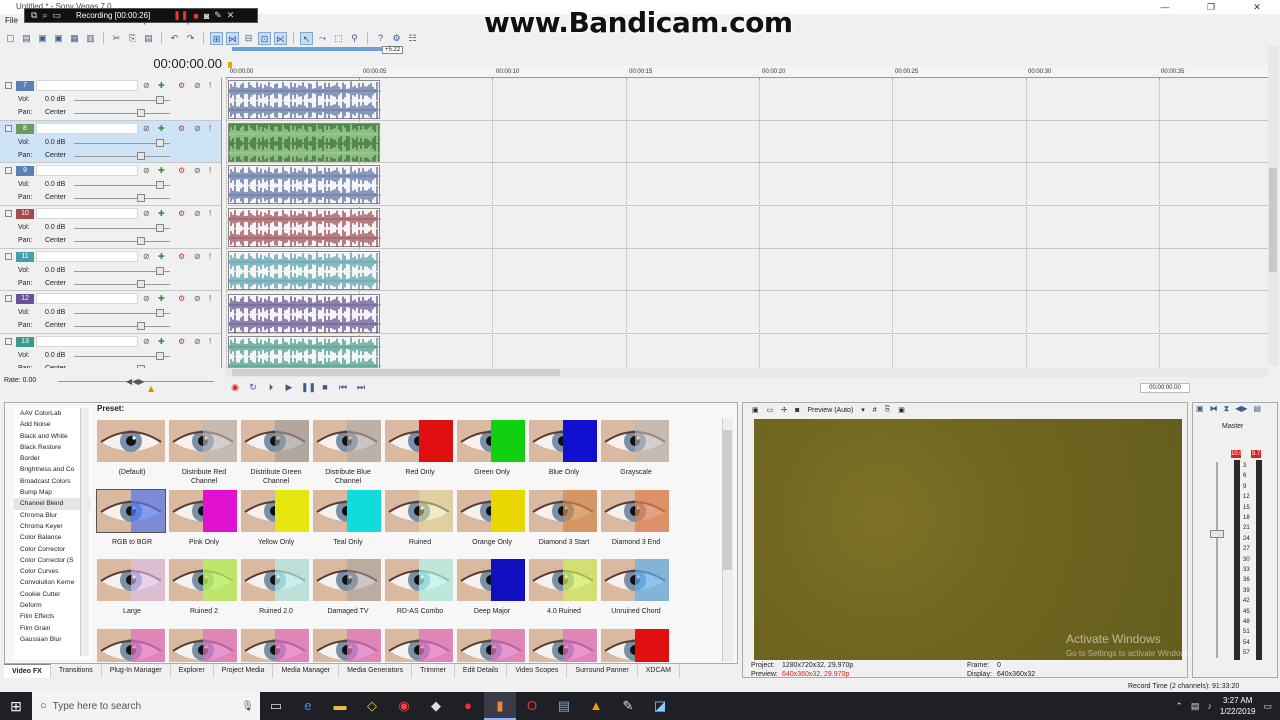 This screenshot has width=1280, height=720. What do you see at coordinates (204, 452) in the screenshot?
I see `preset-thumbnail: Distribute Red Channel` at bounding box center [204, 452].